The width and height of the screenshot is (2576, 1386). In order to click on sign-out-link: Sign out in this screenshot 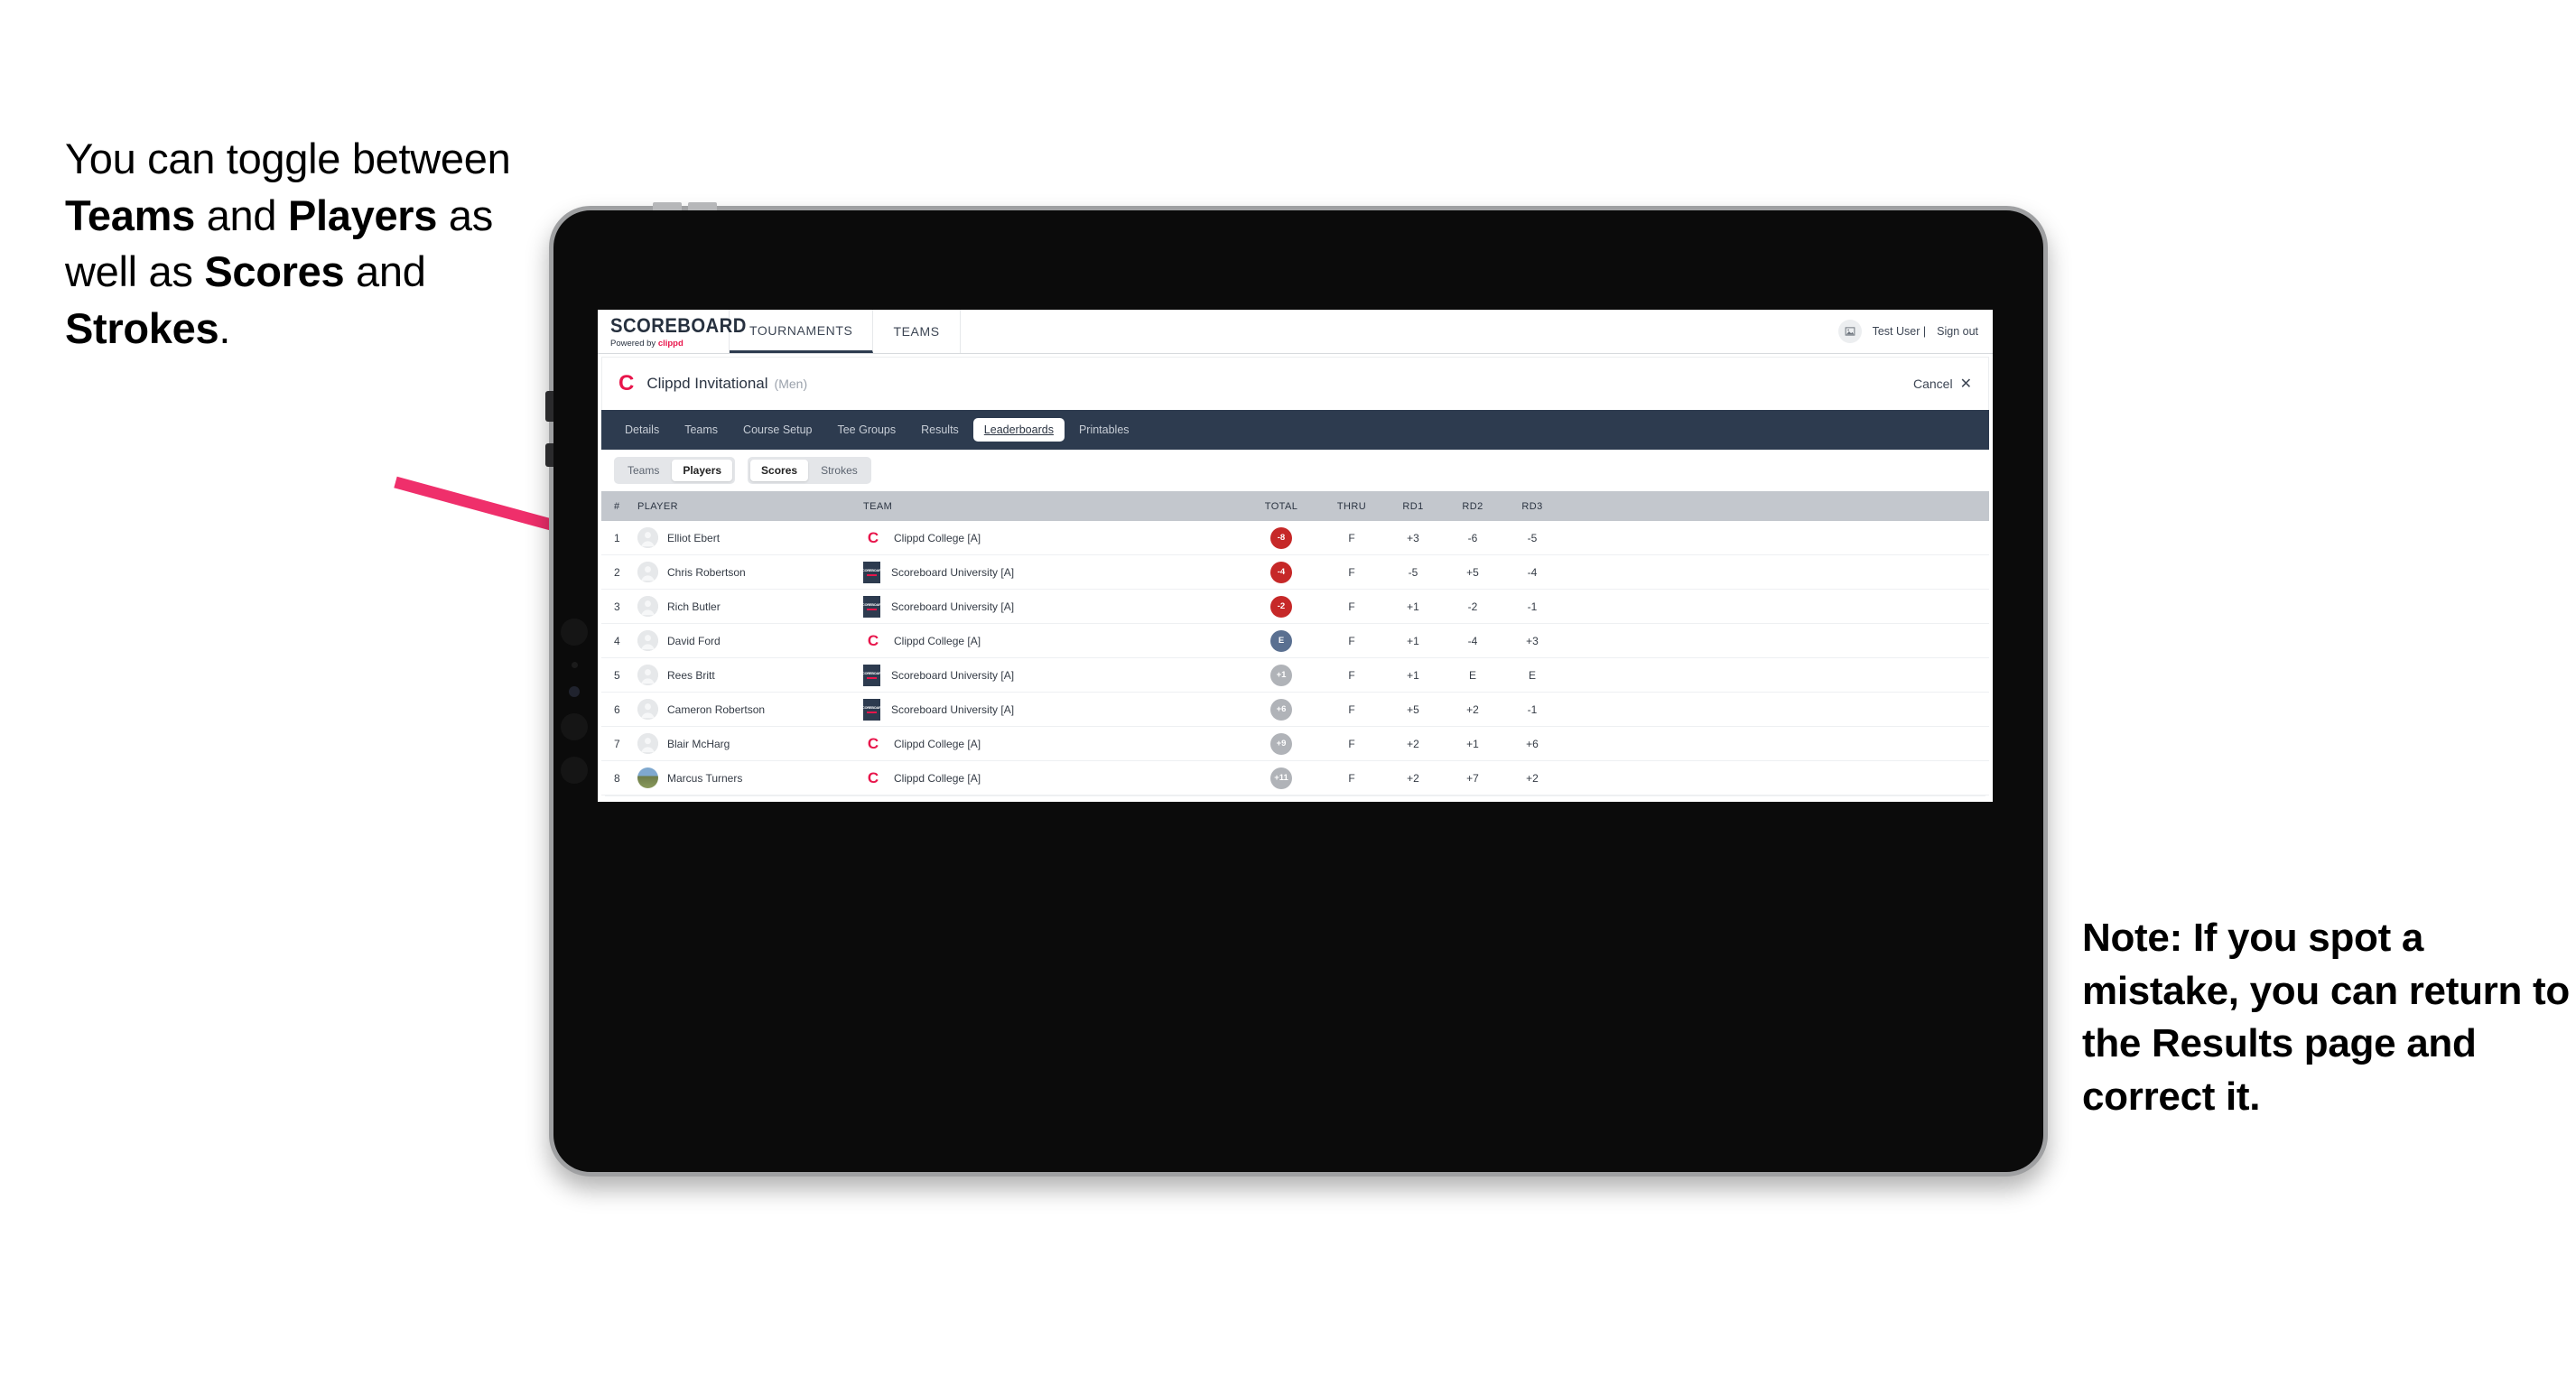, I will do `click(1957, 331)`.